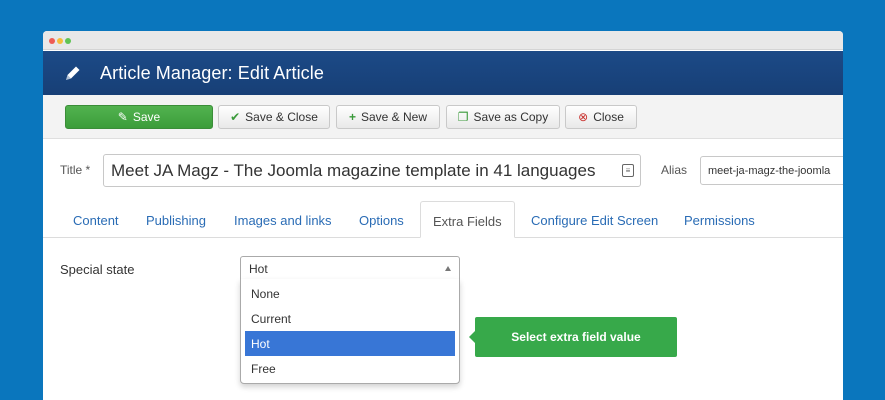 This screenshot has width=885, height=400. What do you see at coordinates (576, 337) in the screenshot?
I see `hint-text: Select extra field value` at bounding box center [576, 337].